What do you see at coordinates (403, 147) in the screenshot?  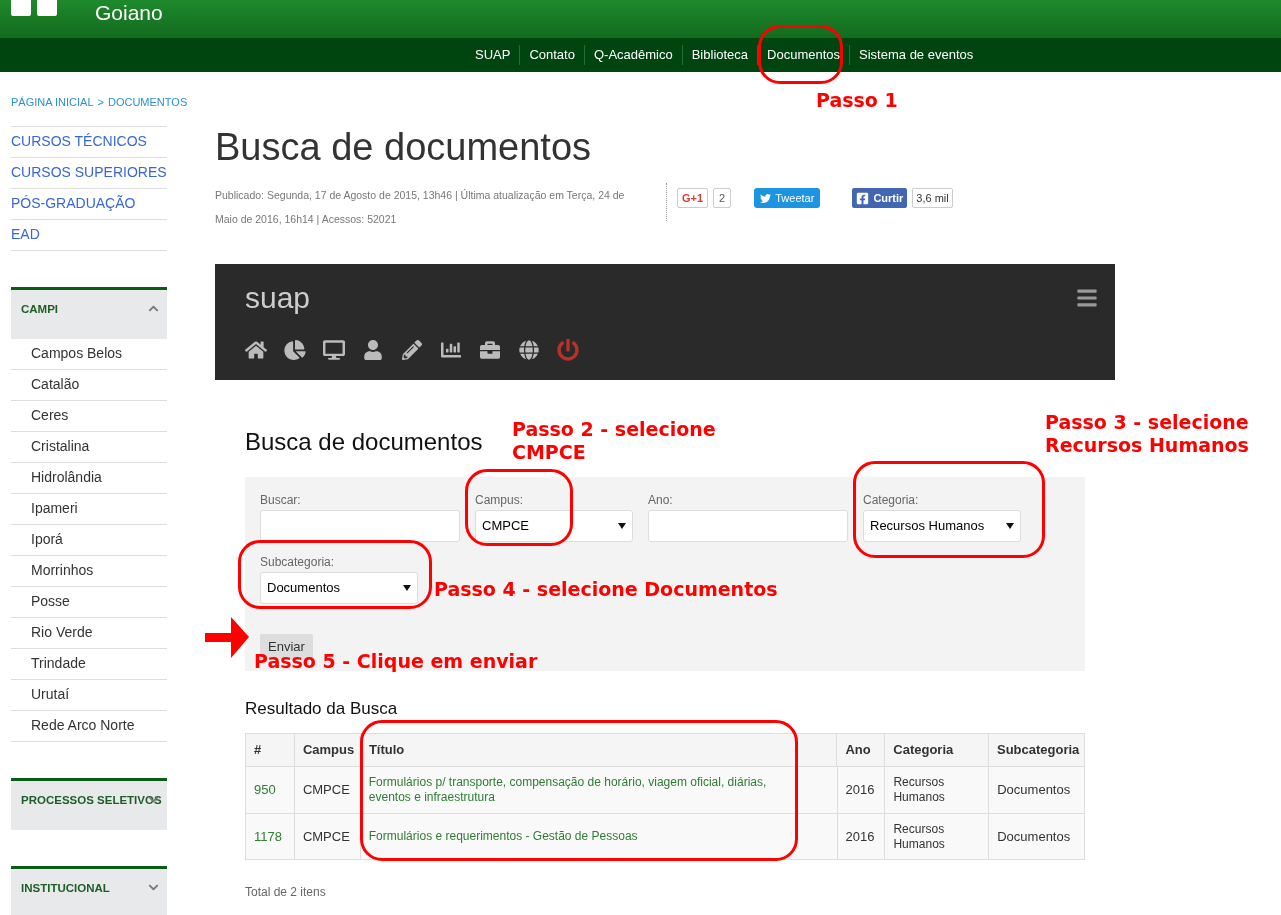 I see `page-title: Busca de documentos` at bounding box center [403, 147].